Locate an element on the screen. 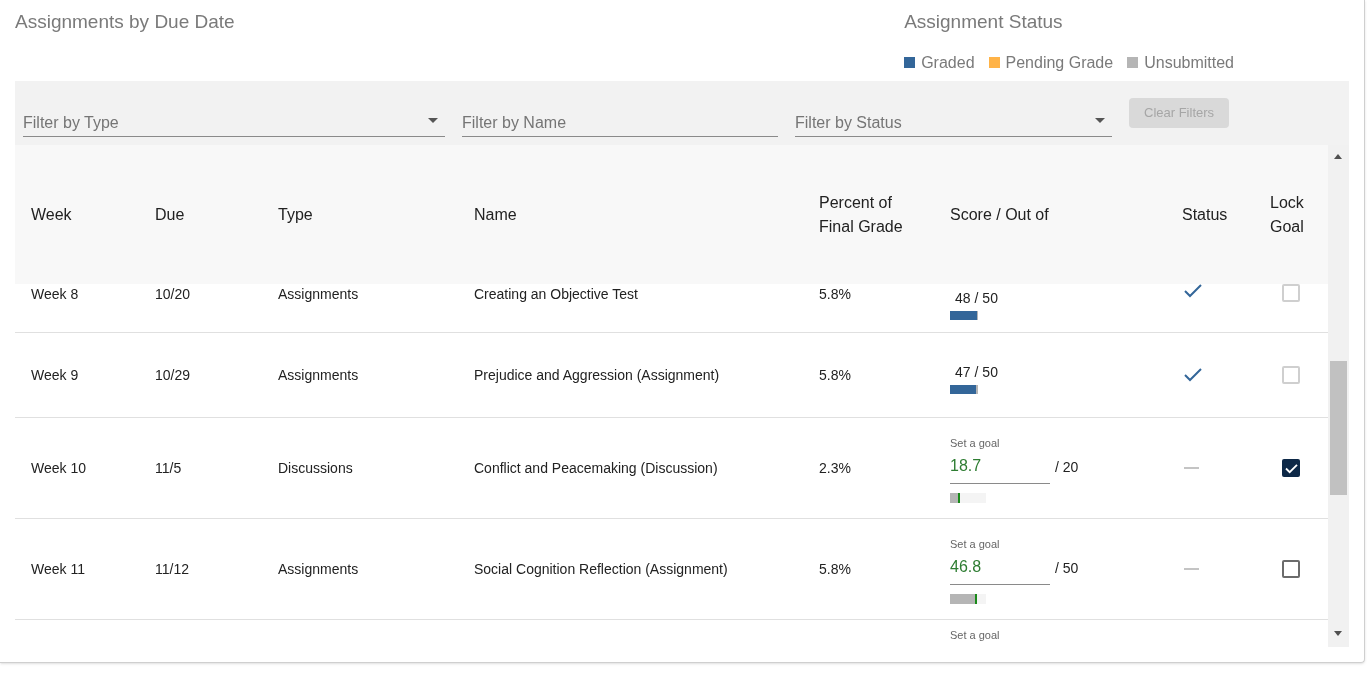 The width and height of the screenshot is (1367, 677). column-header: Score / Out of is located at coordinates (999, 214).